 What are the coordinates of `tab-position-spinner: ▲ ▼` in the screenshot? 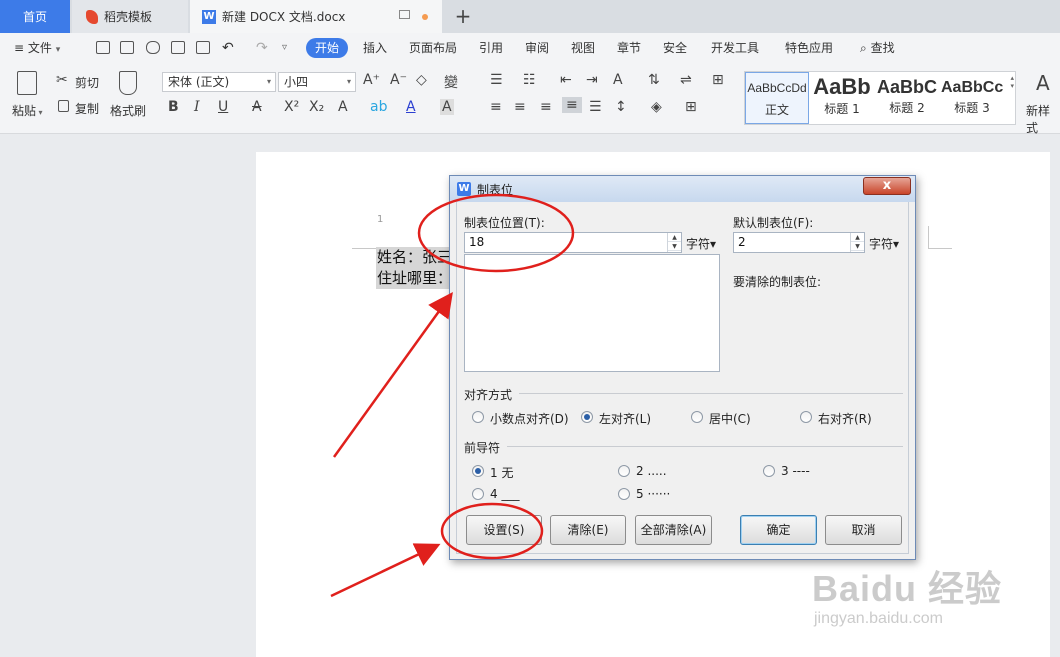 It's located at (674, 242).